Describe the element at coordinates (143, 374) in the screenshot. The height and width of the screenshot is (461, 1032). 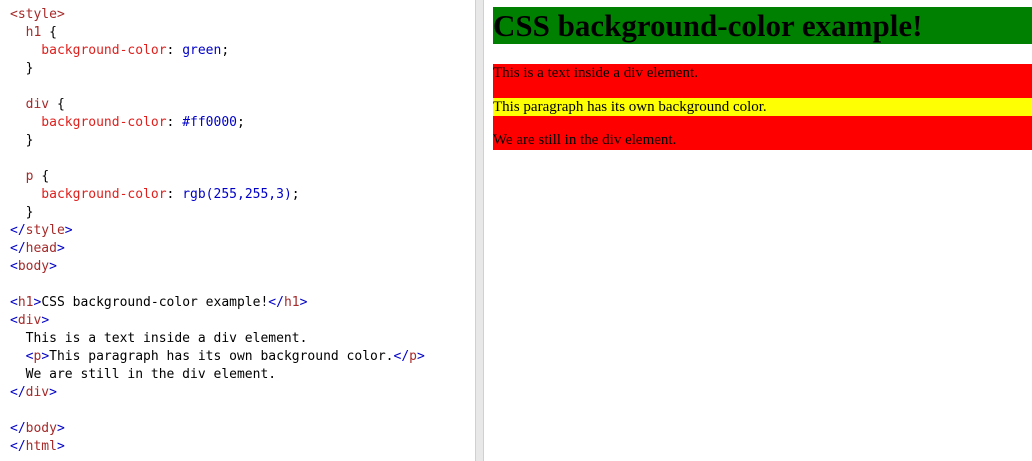
I see `code-text-token: We are still in the div element.` at that location.